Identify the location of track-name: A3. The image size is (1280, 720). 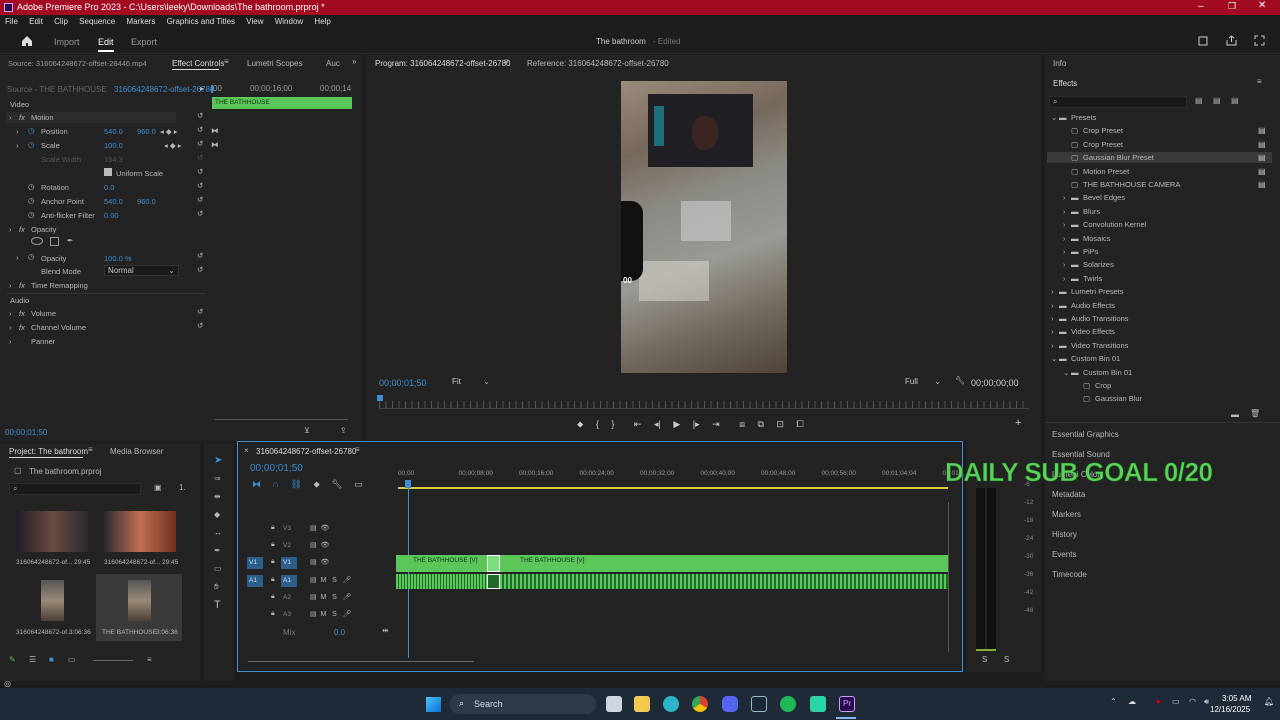
(289, 615).